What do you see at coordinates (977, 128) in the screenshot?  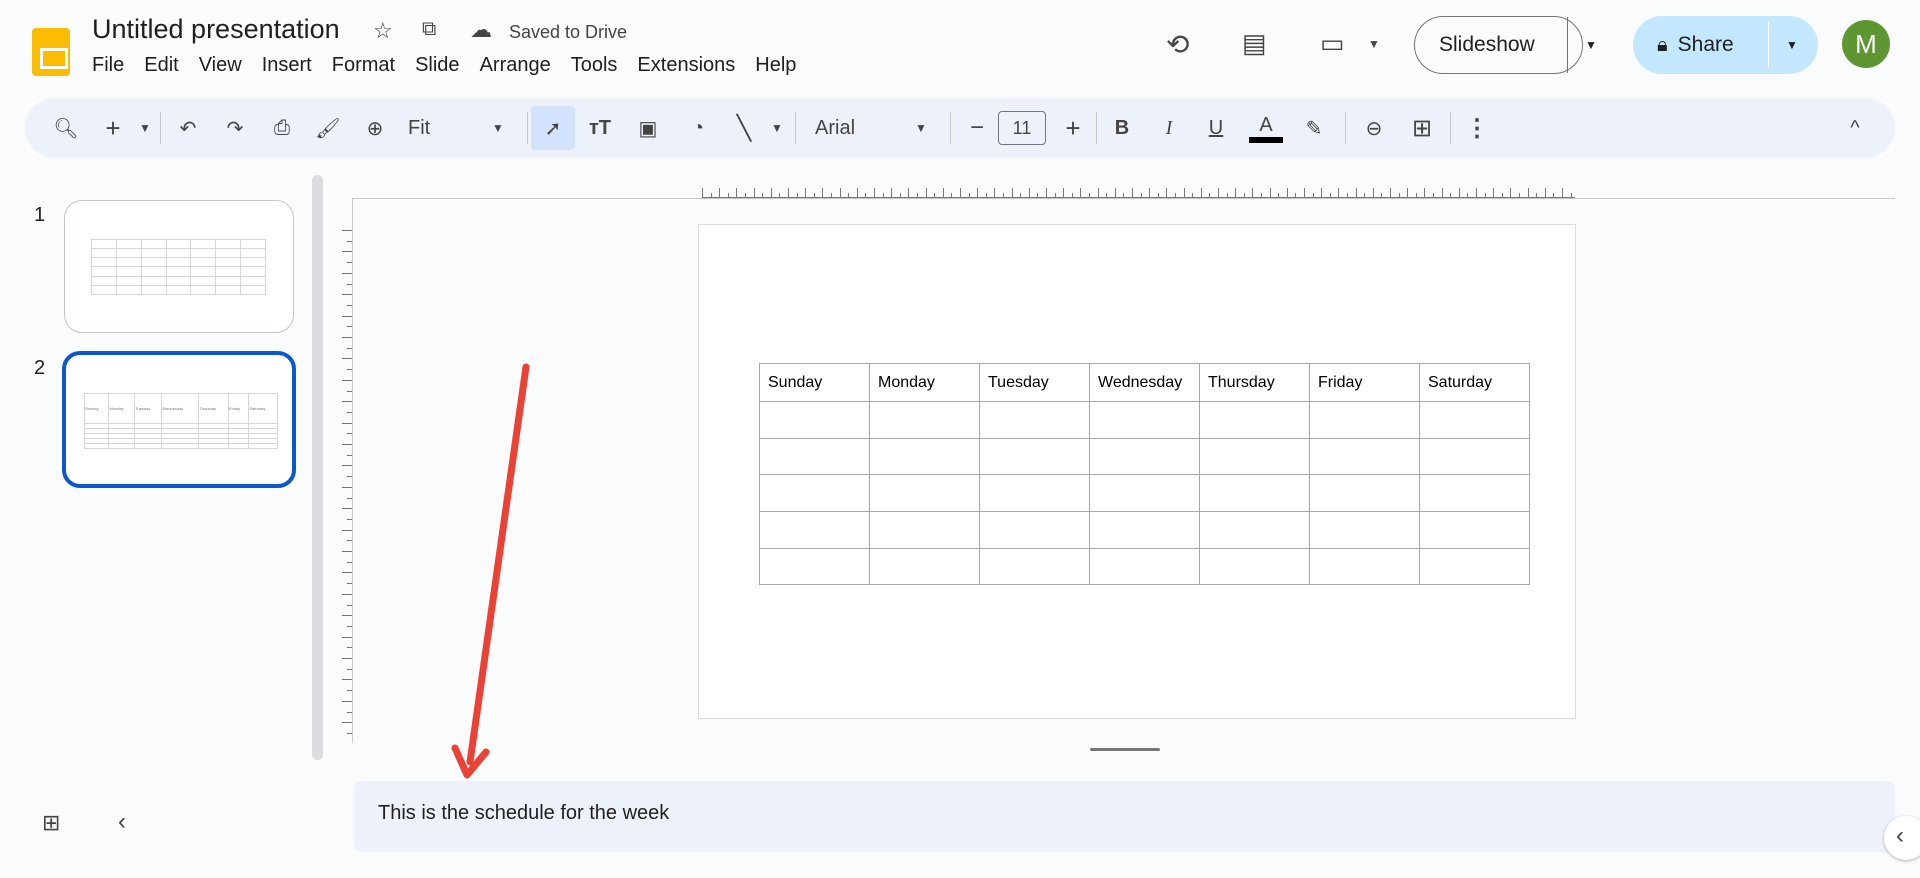 I see `decrease-font-size-icon: −` at bounding box center [977, 128].